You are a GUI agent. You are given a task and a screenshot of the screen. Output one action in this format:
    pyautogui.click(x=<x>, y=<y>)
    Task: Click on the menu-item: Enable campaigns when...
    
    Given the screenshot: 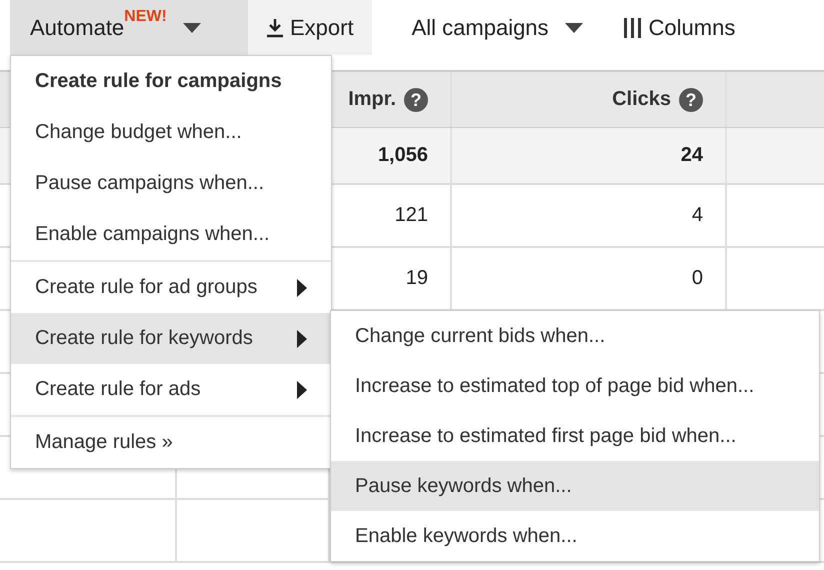 What is the action you would take?
    pyautogui.click(x=171, y=234)
    